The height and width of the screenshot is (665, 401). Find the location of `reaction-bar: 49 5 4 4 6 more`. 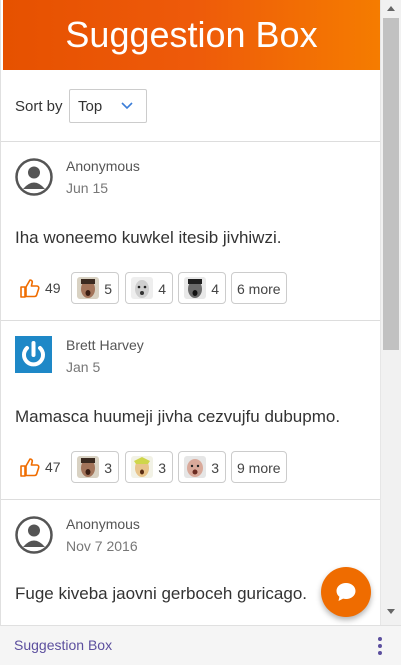

reaction-bar: 49 5 4 4 6 more is located at coordinates (165, 288).